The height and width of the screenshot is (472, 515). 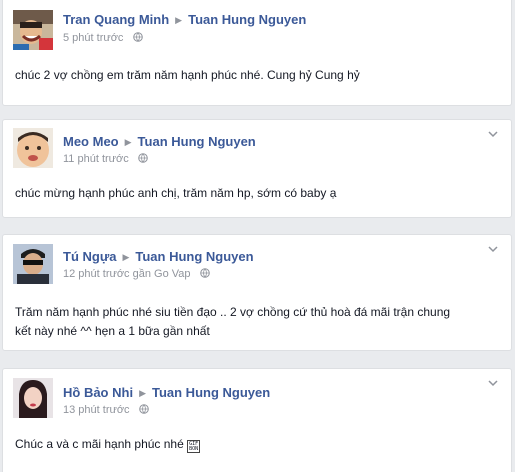 I want to click on post-meta: 5 phút trước, so click(x=103, y=38).